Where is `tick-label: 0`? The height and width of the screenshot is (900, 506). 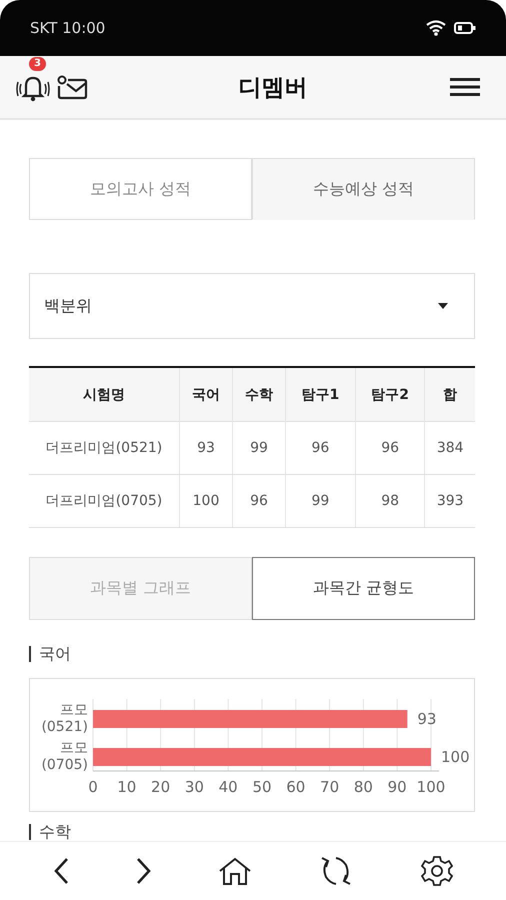
tick-label: 0 is located at coordinates (93, 787).